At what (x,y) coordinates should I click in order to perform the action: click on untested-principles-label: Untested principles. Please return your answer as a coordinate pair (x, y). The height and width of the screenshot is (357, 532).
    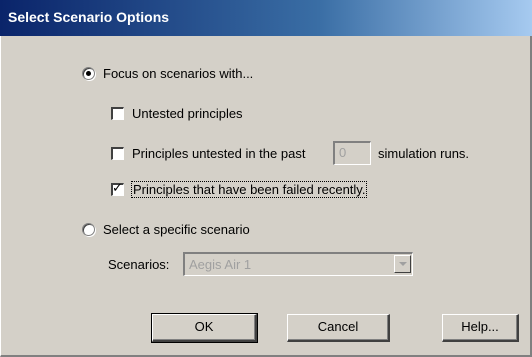
    Looking at the image, I should click on (187, 113).